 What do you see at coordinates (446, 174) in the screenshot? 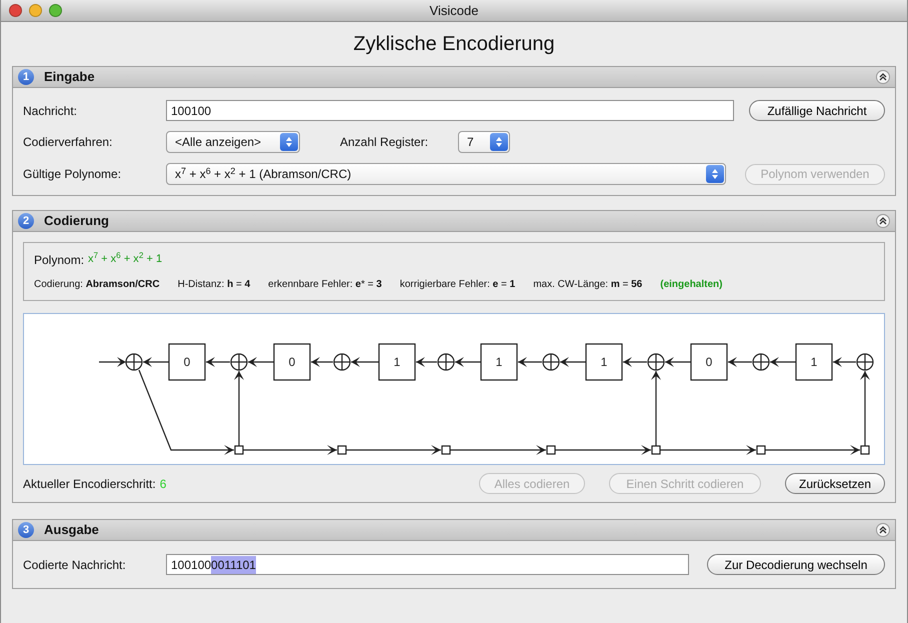
I see `popup-menu: x$^{7}$ + x$^{6}$ + x$^{2}$ + 1 (Abramson/CRC)` at bounding box center [446, 174].